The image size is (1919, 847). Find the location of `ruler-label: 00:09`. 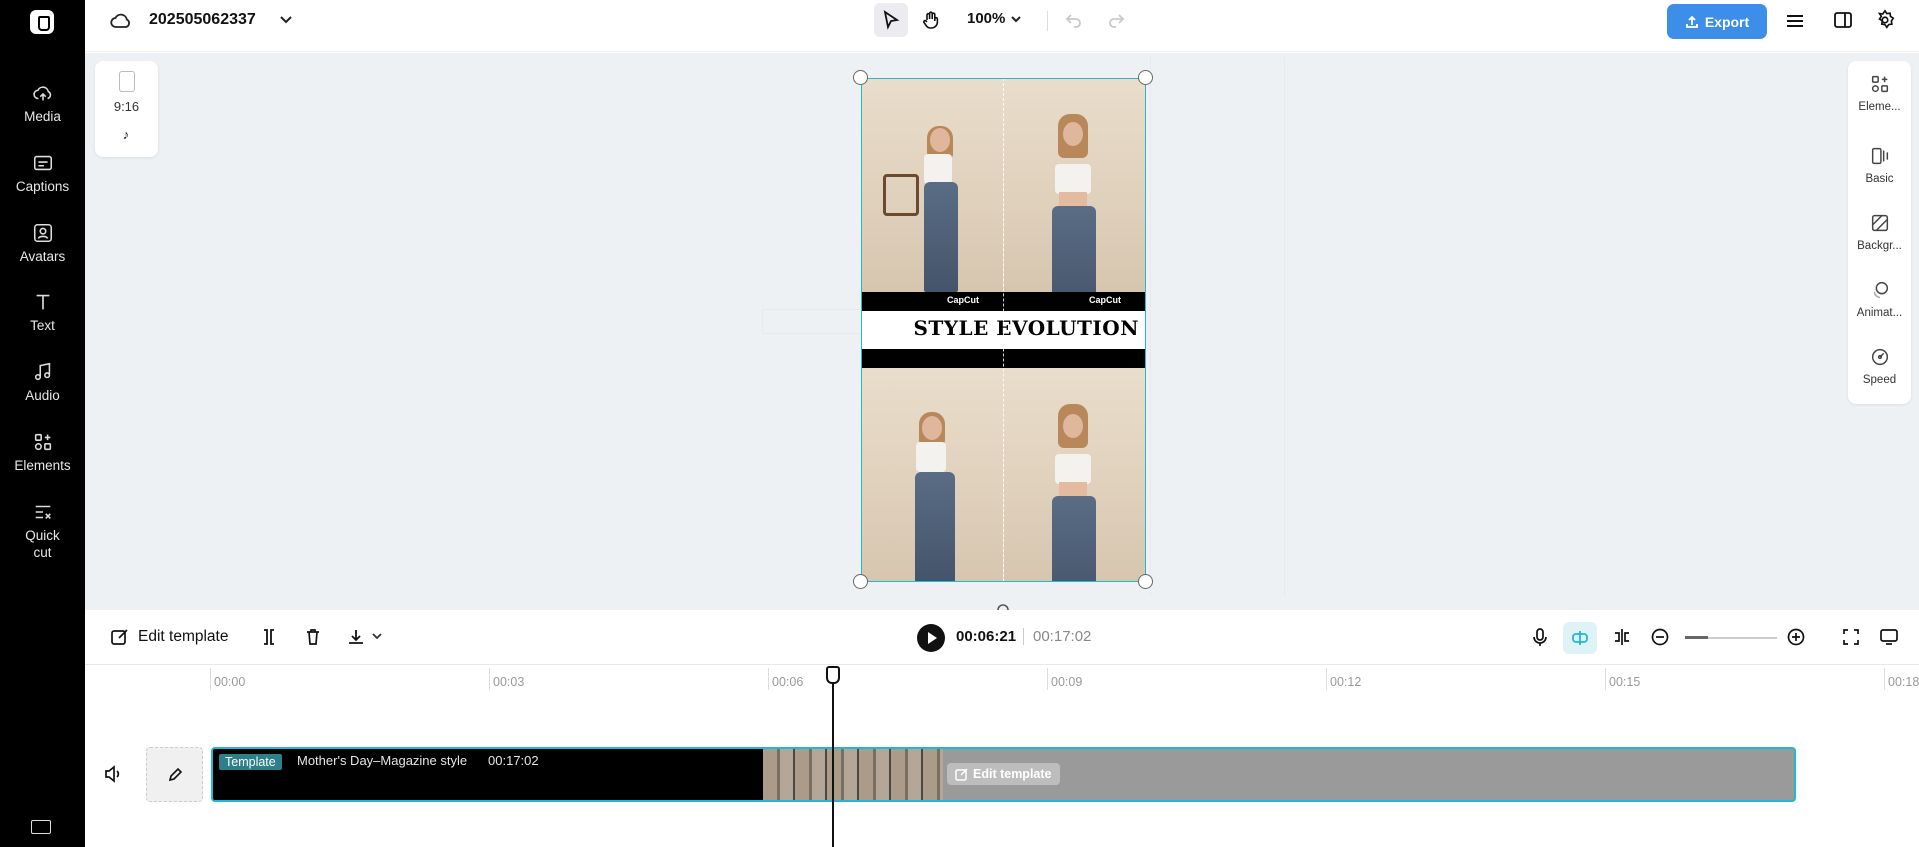

ruler-label: 00:09 is located at coordinates (1067, 682).